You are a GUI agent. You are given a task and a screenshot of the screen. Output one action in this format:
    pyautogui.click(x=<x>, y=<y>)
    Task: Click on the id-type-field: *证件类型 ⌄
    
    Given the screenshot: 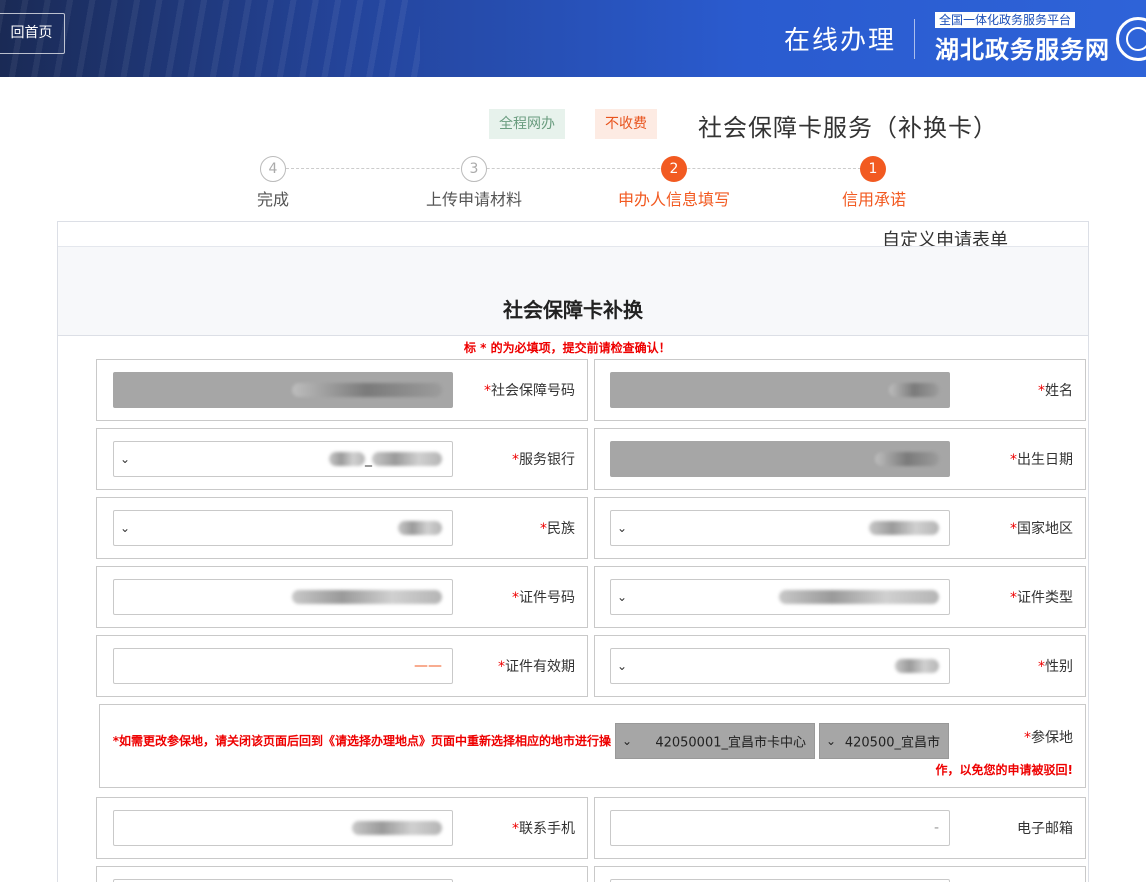 What is the action you would take?
    pyautogui.click(x=840, y=597)
    